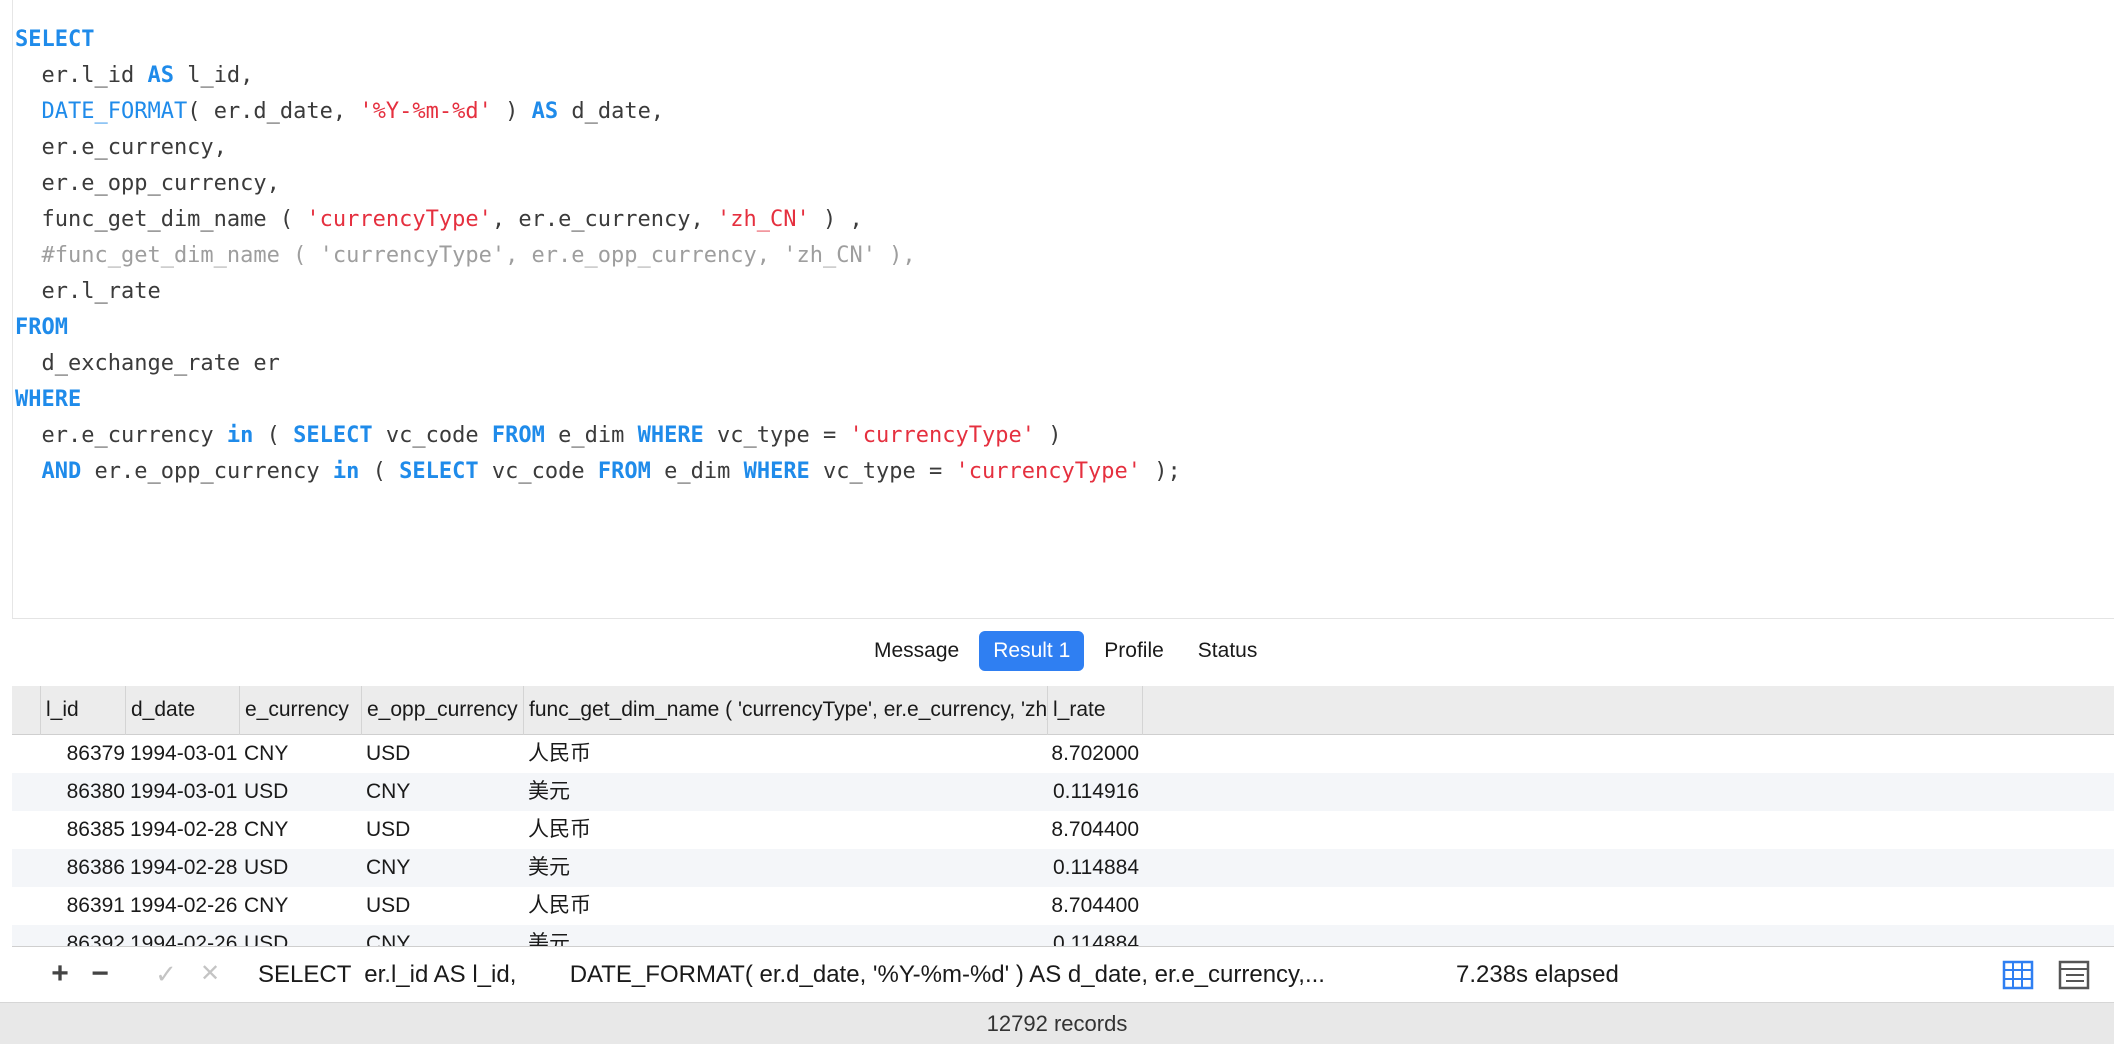 Image resolution: width=2114 pixels, height=1044 pixels. I want to click on sql-text: er.e_opp_currency,, so click(147, 183).